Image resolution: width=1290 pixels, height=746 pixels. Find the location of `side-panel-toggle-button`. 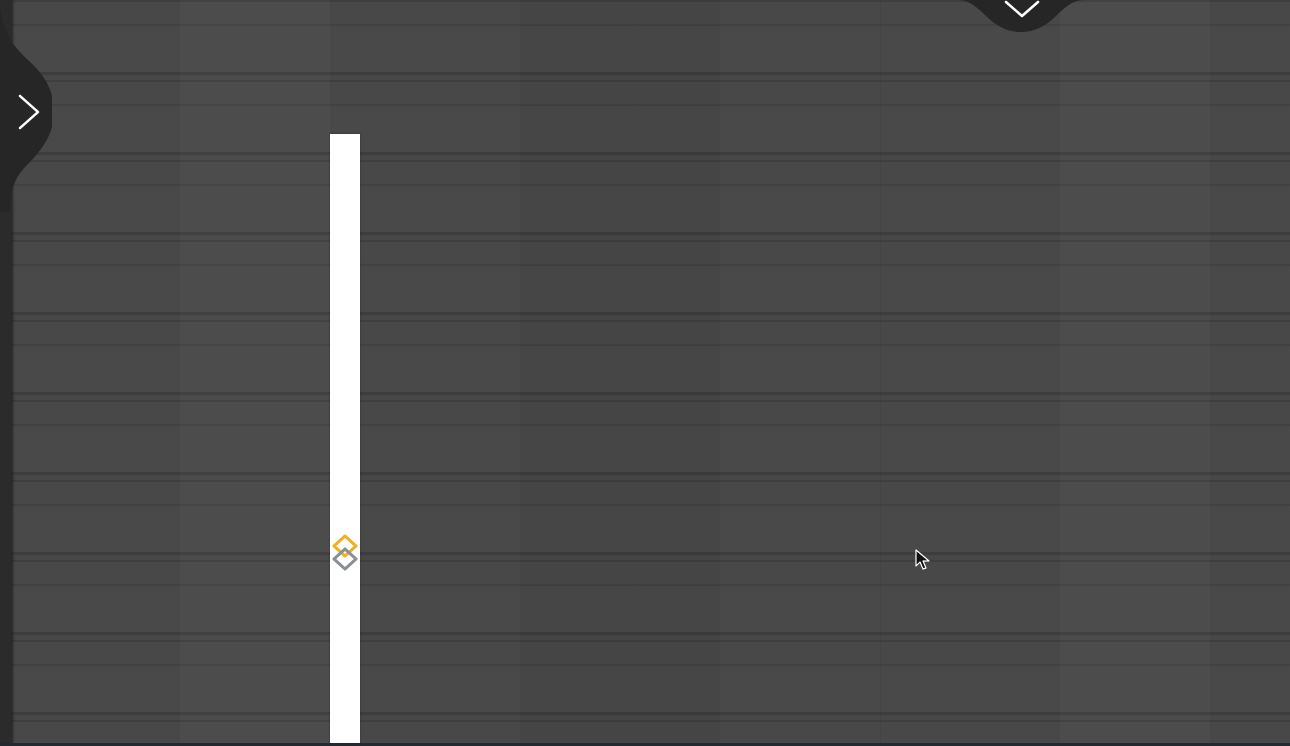

side-panel-toggle-button is located at coordinates (26, 110).